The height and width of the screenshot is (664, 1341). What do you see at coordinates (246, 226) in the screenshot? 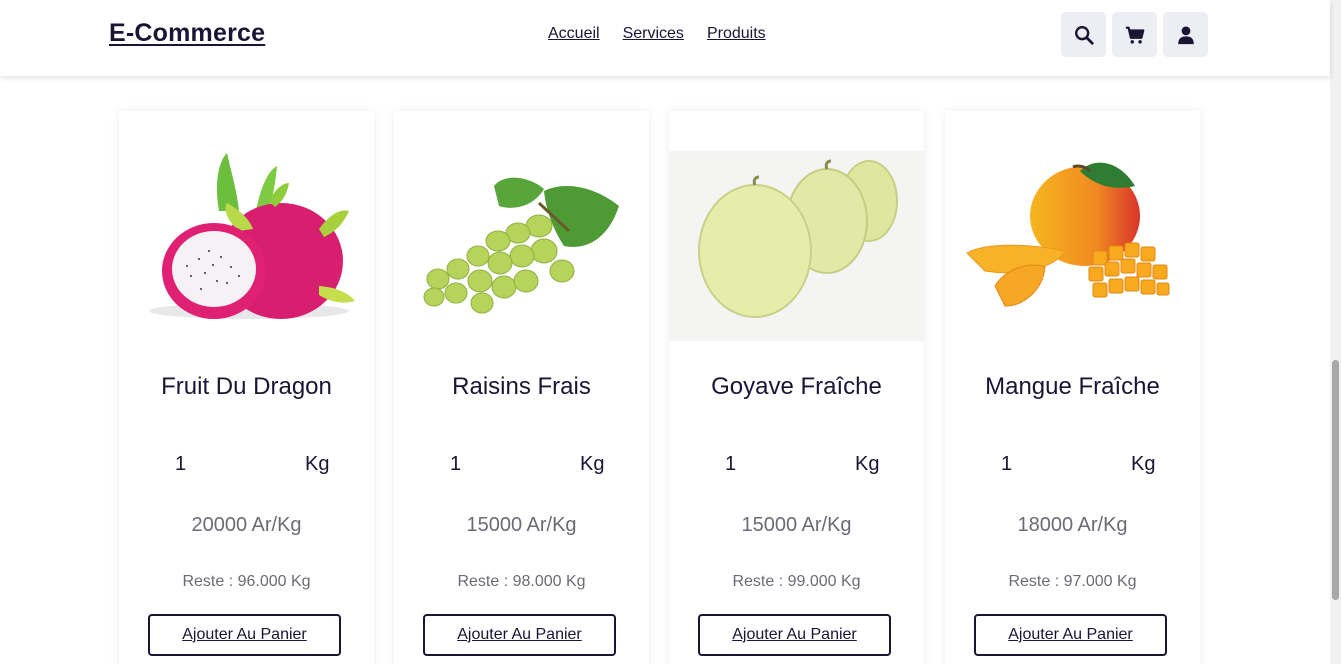
I see `product-image-dragon-fruit` at bounding box center [246, 226].